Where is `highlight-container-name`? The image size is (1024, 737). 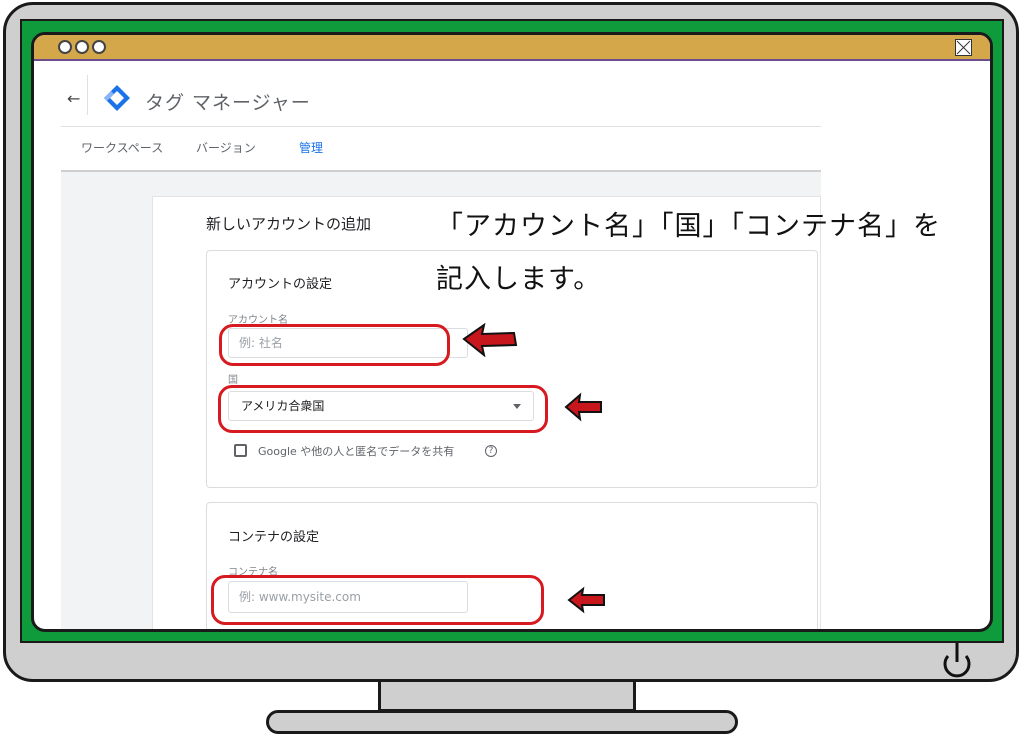
highlight-container-name is located at coordinates (377, 600).